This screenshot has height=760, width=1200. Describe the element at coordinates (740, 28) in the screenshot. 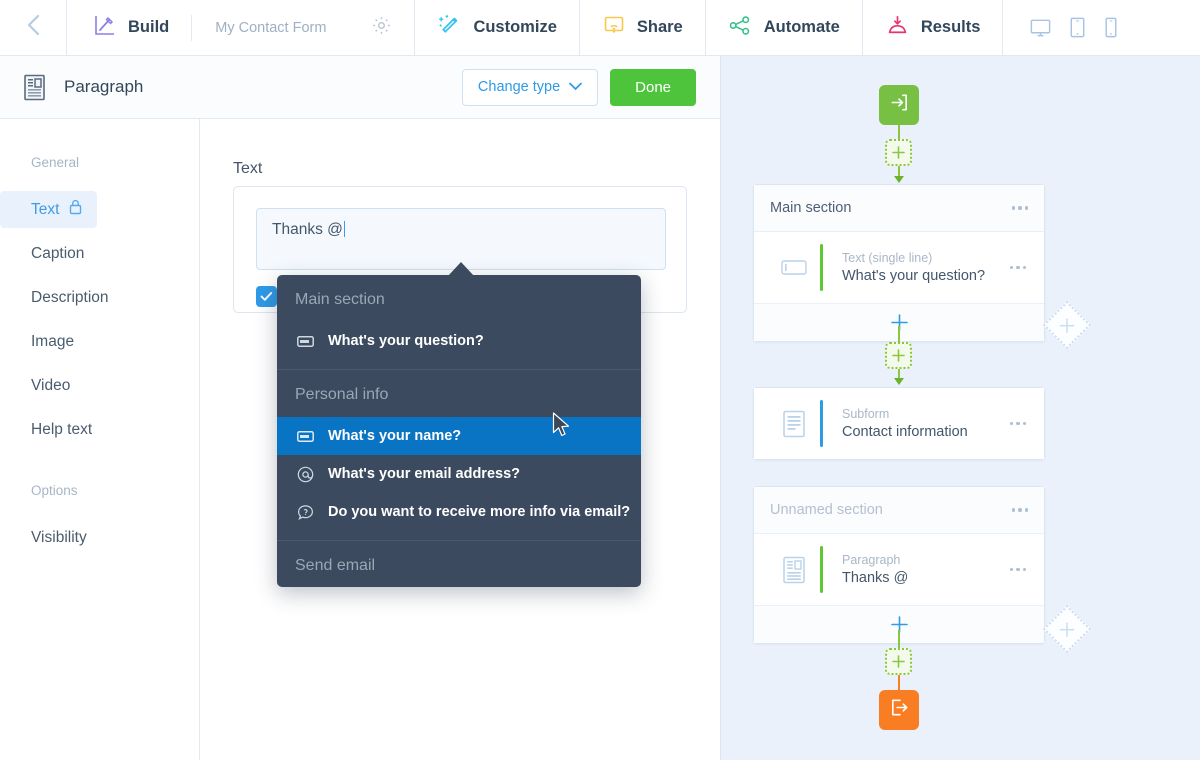

I see `automate-nodes-icon` at that location.